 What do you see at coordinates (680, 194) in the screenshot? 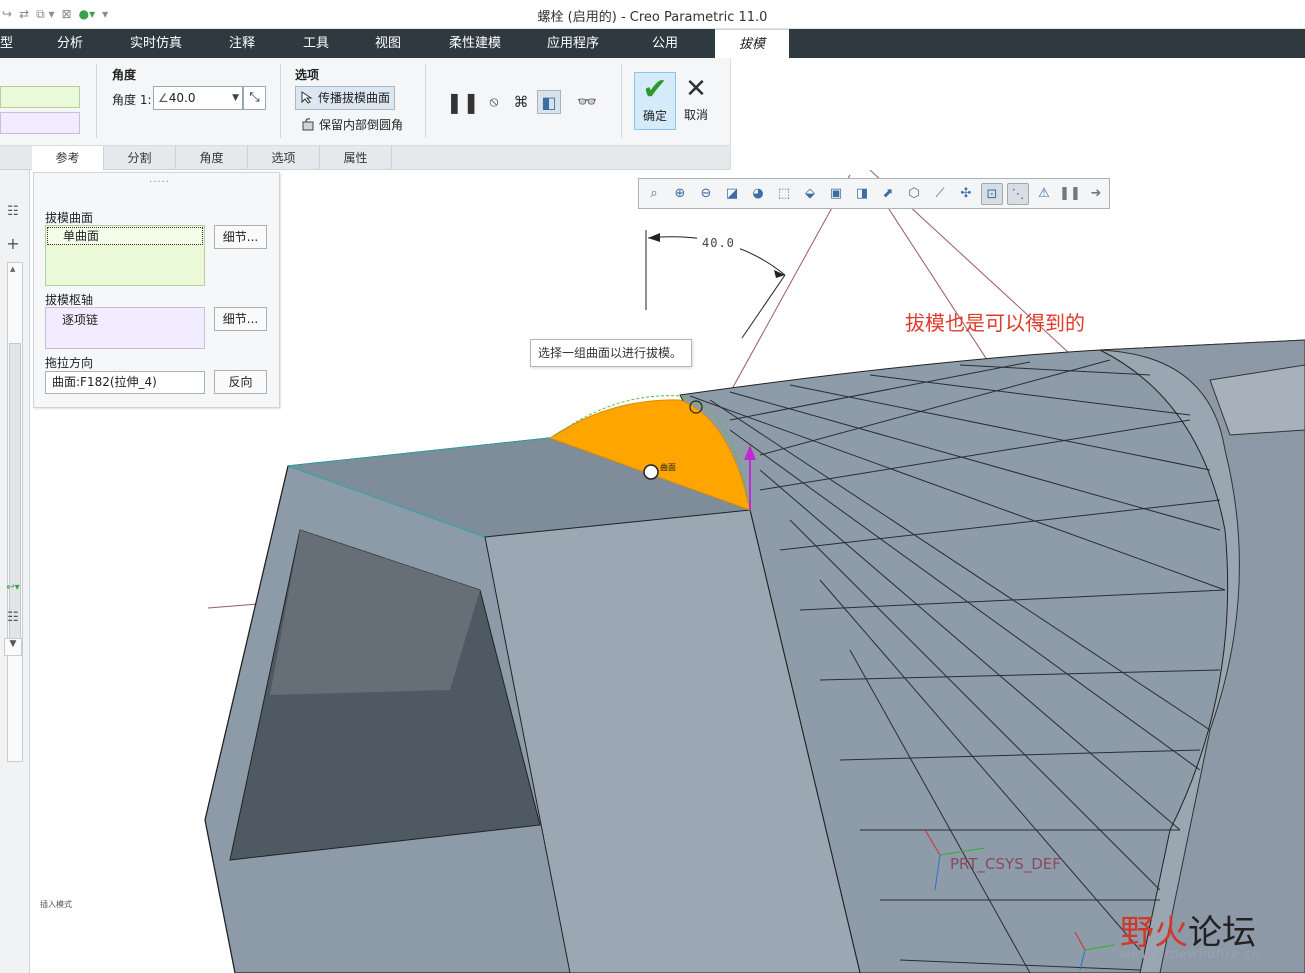
I see `zoom-in-icon: ⊕` at bounding box center [680, 194].